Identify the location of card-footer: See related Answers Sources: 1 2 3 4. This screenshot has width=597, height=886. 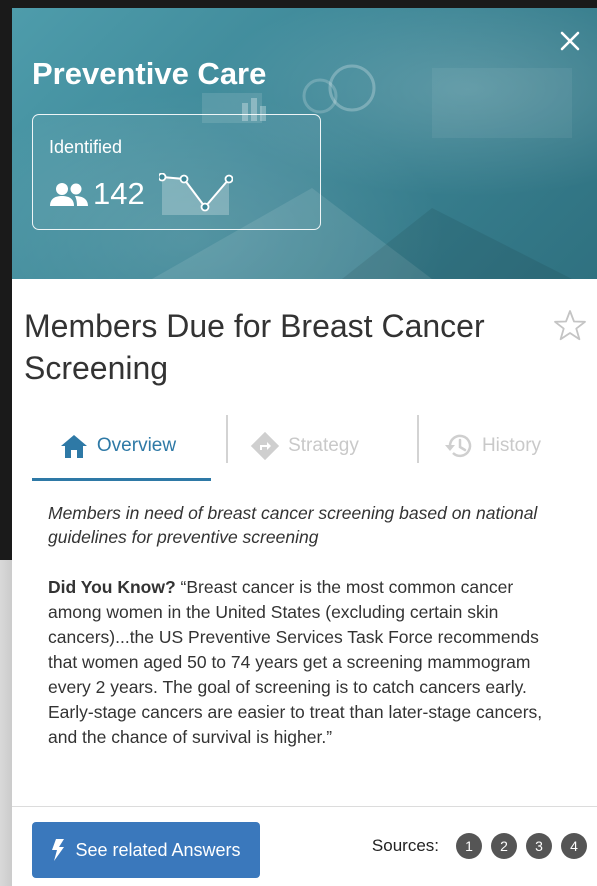
(304, 846).